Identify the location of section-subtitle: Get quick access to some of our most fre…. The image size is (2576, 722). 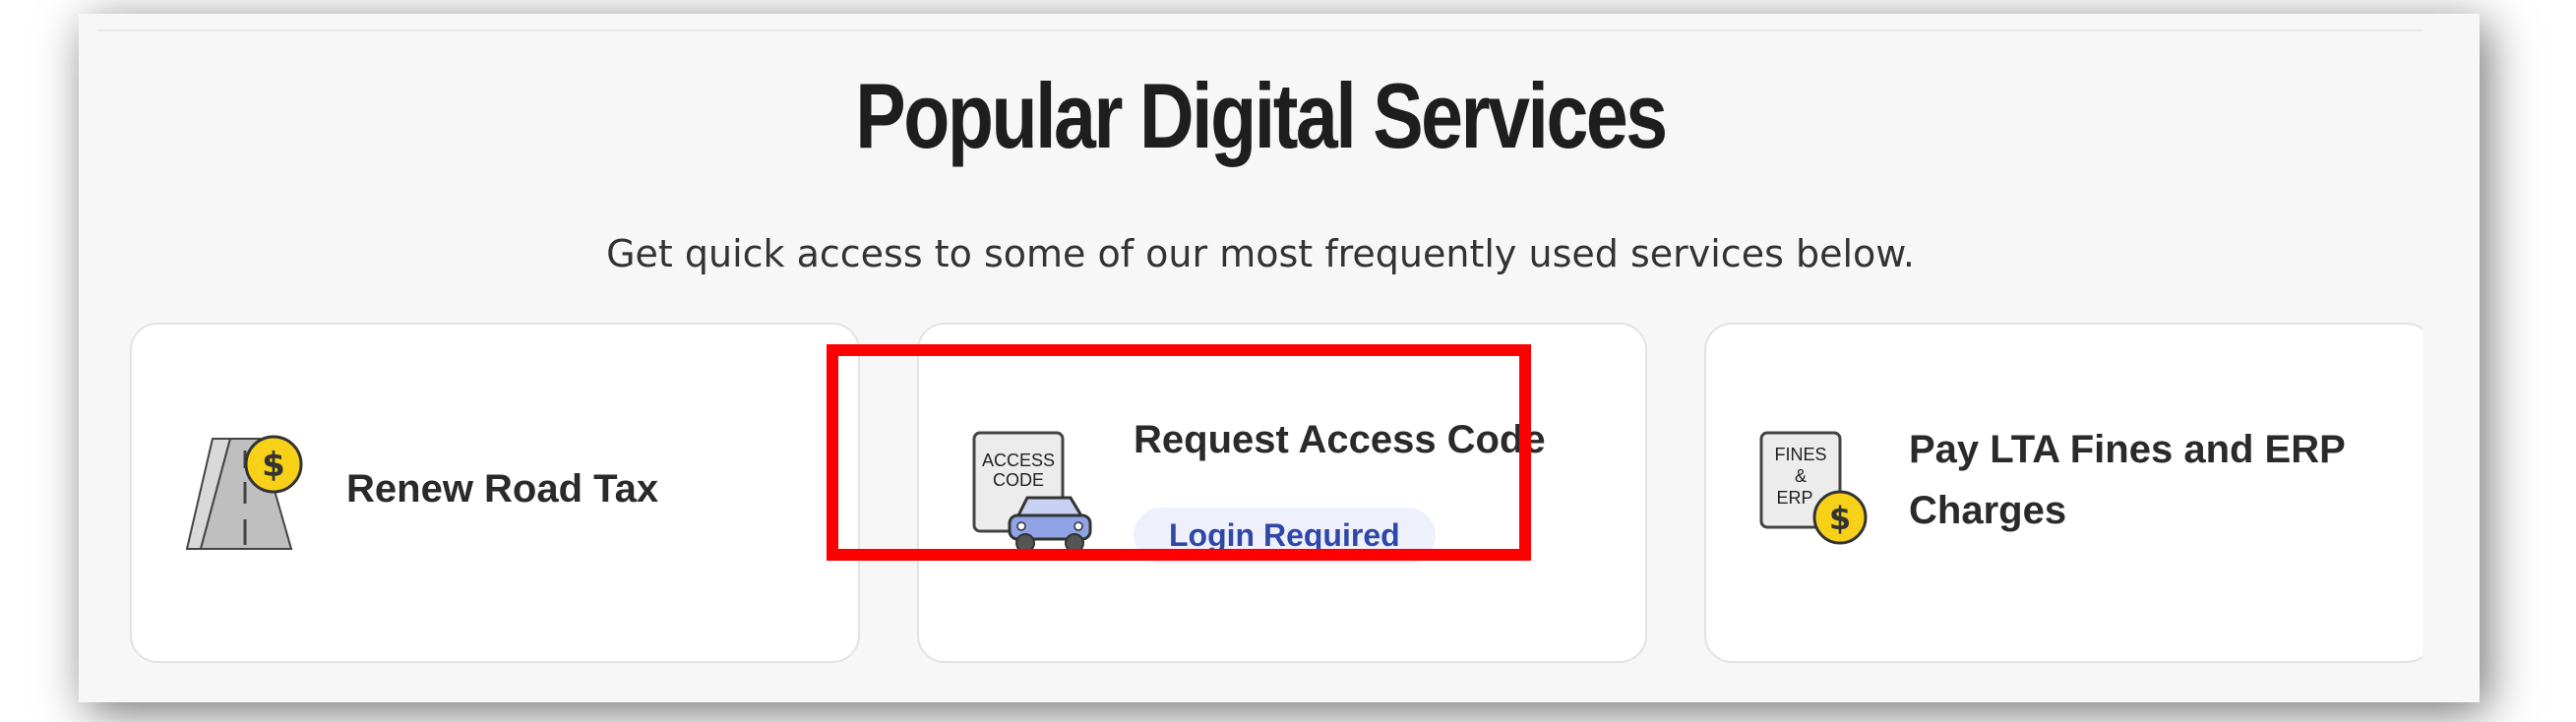
(1260, 254).